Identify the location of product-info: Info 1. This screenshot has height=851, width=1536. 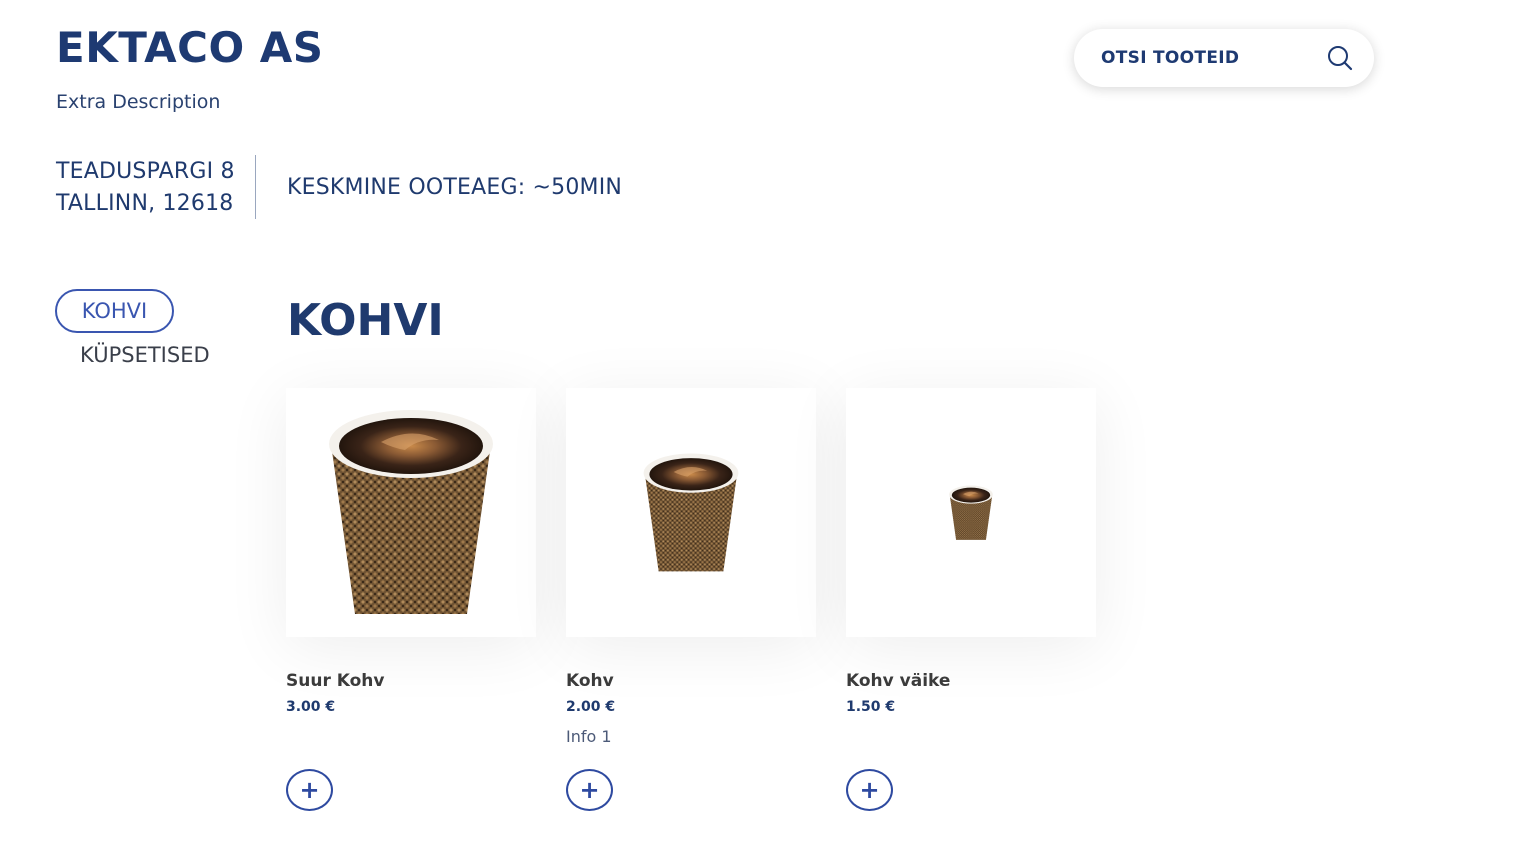
(589, 736).